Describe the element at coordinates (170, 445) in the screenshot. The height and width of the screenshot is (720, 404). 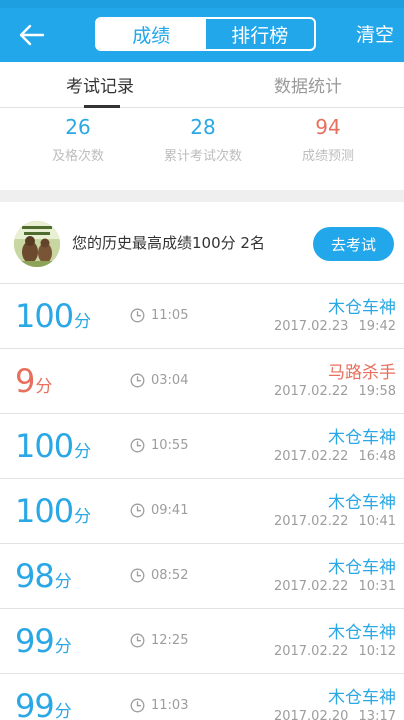
I see `duration-text: 10:55` at that location.